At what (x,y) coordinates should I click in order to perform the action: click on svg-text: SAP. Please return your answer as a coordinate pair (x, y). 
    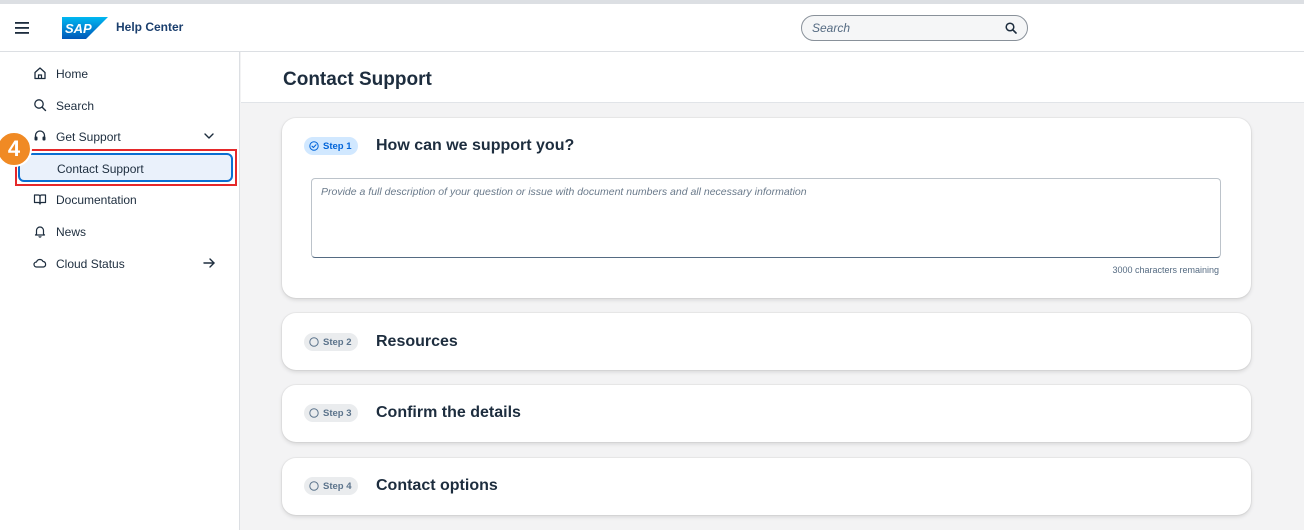
    Looking at the image, I should click on (78, 28).